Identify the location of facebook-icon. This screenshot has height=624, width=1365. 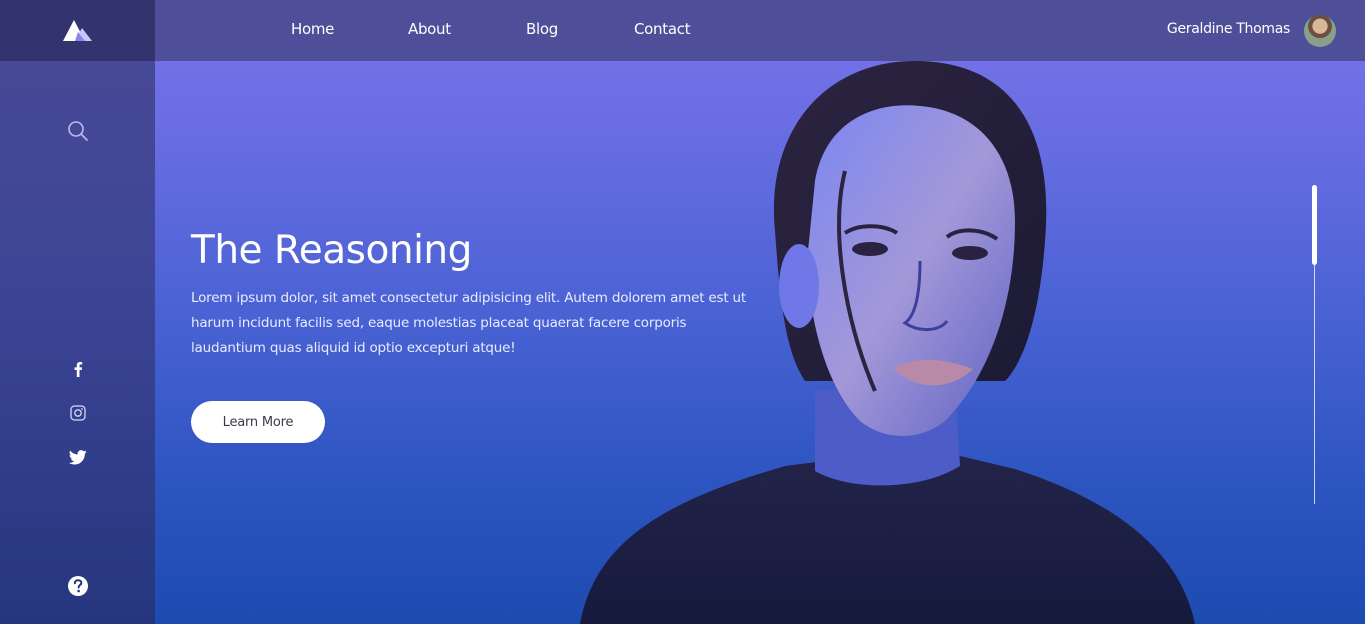
(78, 369).